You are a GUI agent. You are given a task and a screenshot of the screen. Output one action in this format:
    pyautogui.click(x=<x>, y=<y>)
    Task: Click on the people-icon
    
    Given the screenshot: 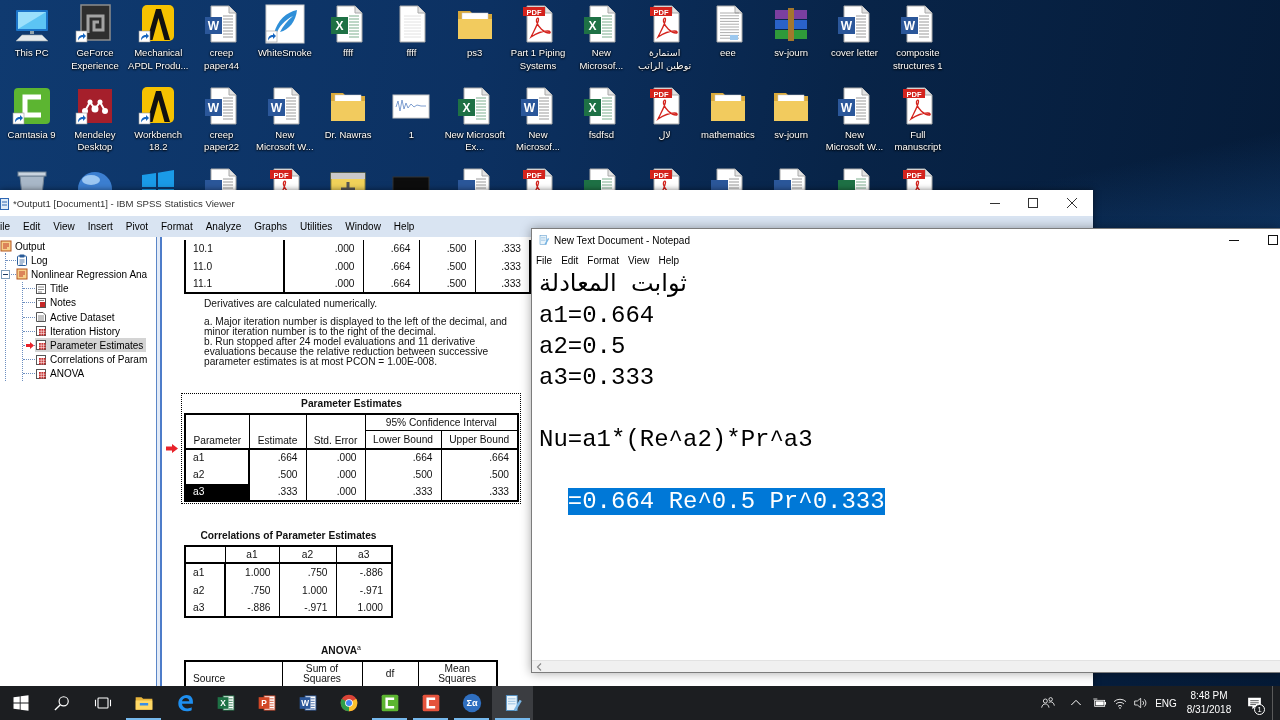 What is the action you would take?
    pyautogui.click(x=1048, y=703)
    